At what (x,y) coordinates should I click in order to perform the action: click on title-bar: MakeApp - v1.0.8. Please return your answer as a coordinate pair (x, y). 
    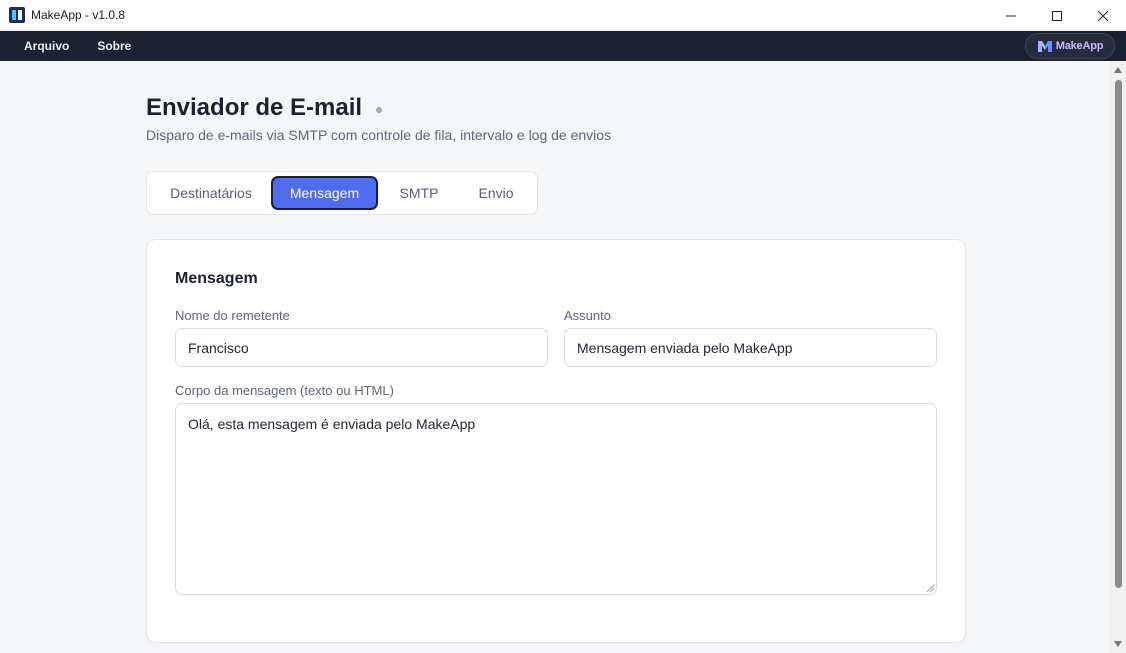
    Looking at the image, I should click on (563, 15).